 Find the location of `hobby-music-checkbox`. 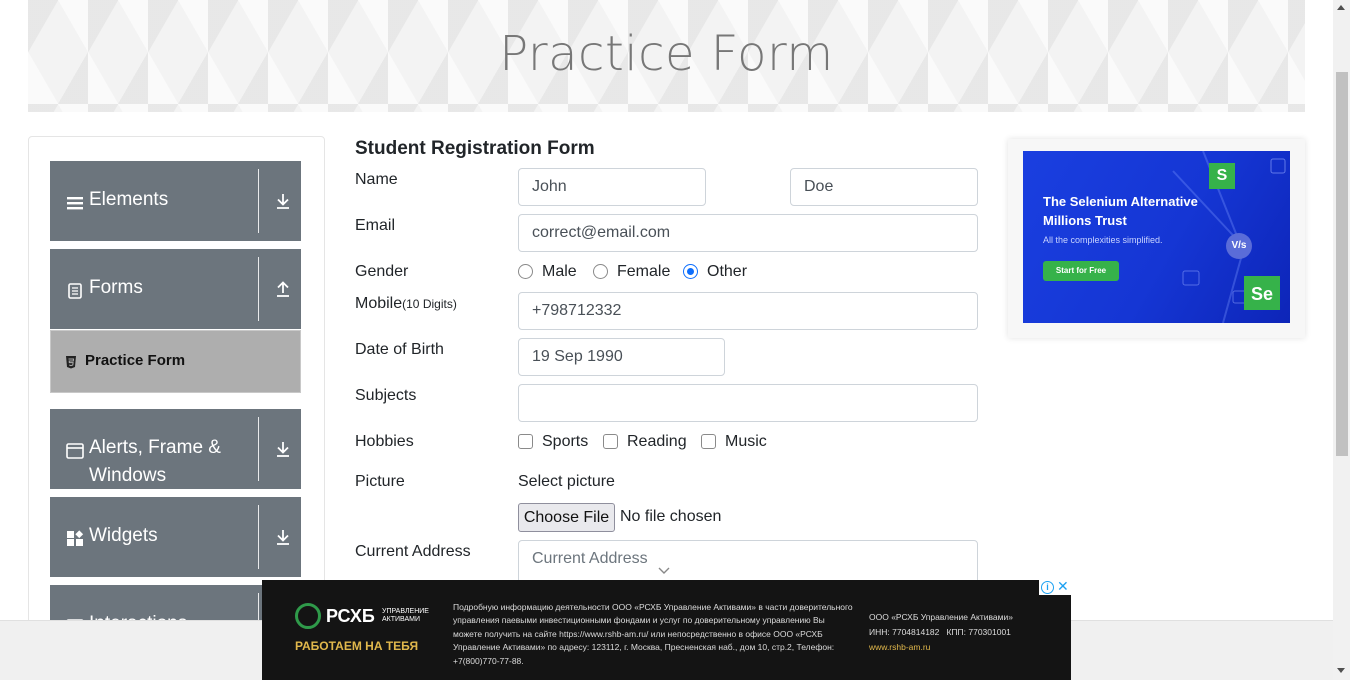

hobby-music-checkbox is located at coordinates (708, 441).